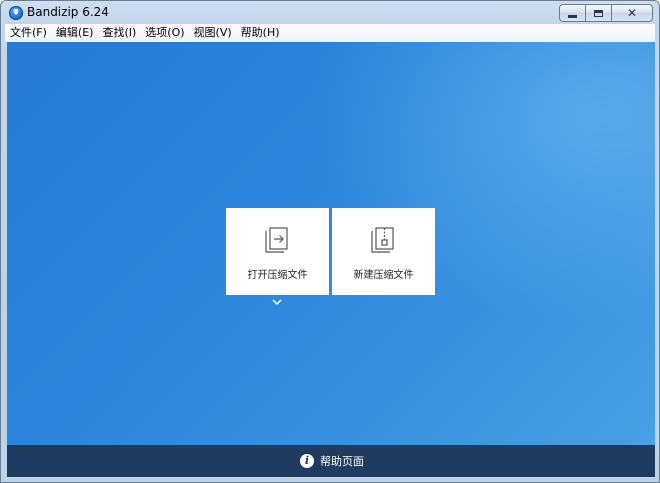 This screenshot has width=660, height=483. Describe the element at coordinates (28, 33) in the screenshot. I see `menu-file: 文件(F)` at that location.